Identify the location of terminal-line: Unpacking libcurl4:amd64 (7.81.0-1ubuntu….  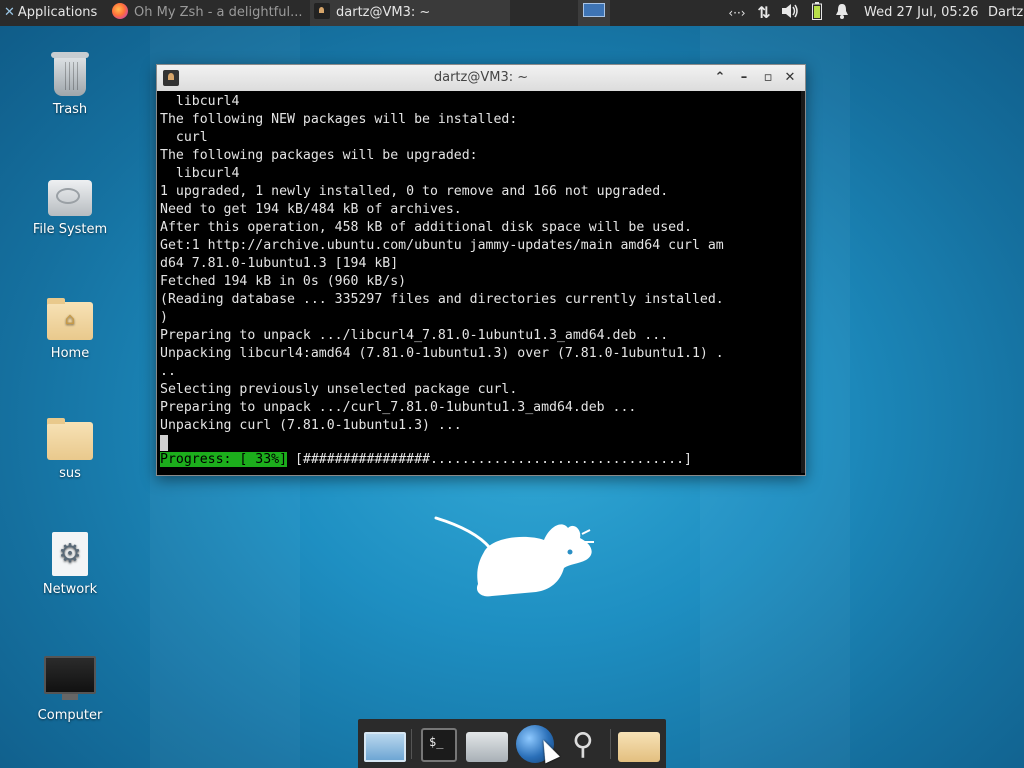
(442, 353).